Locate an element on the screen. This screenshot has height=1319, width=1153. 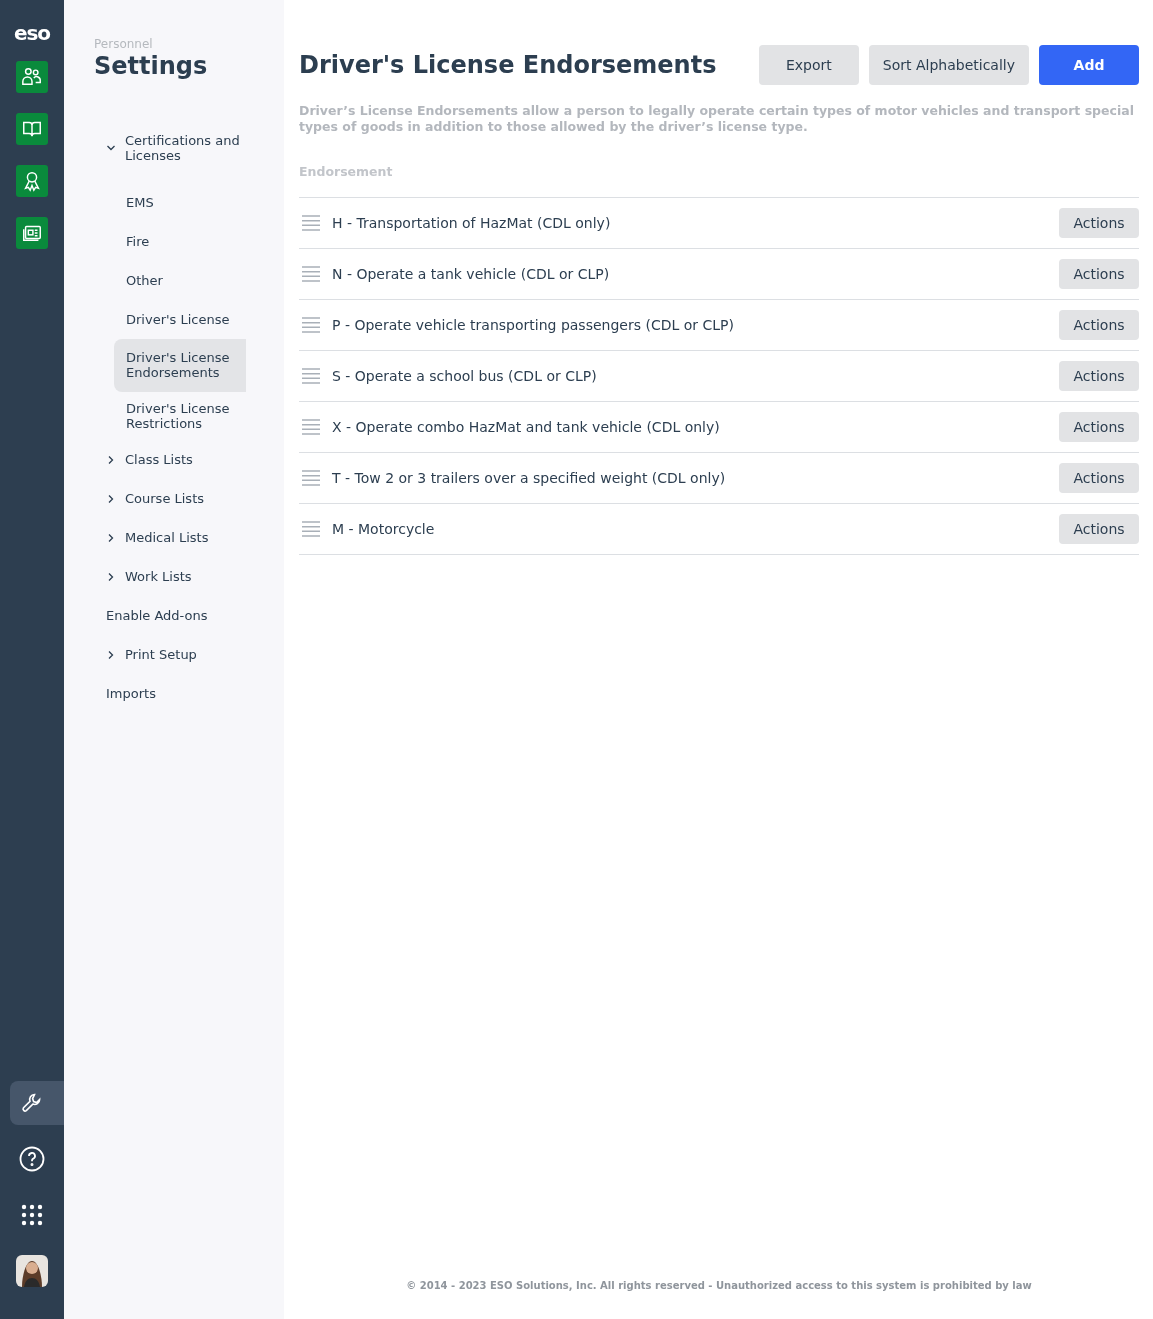
endorsement-name: T - Tow 2 or 3 trailers over a specified weight (CDL only) is located at coordinates (529, 478).